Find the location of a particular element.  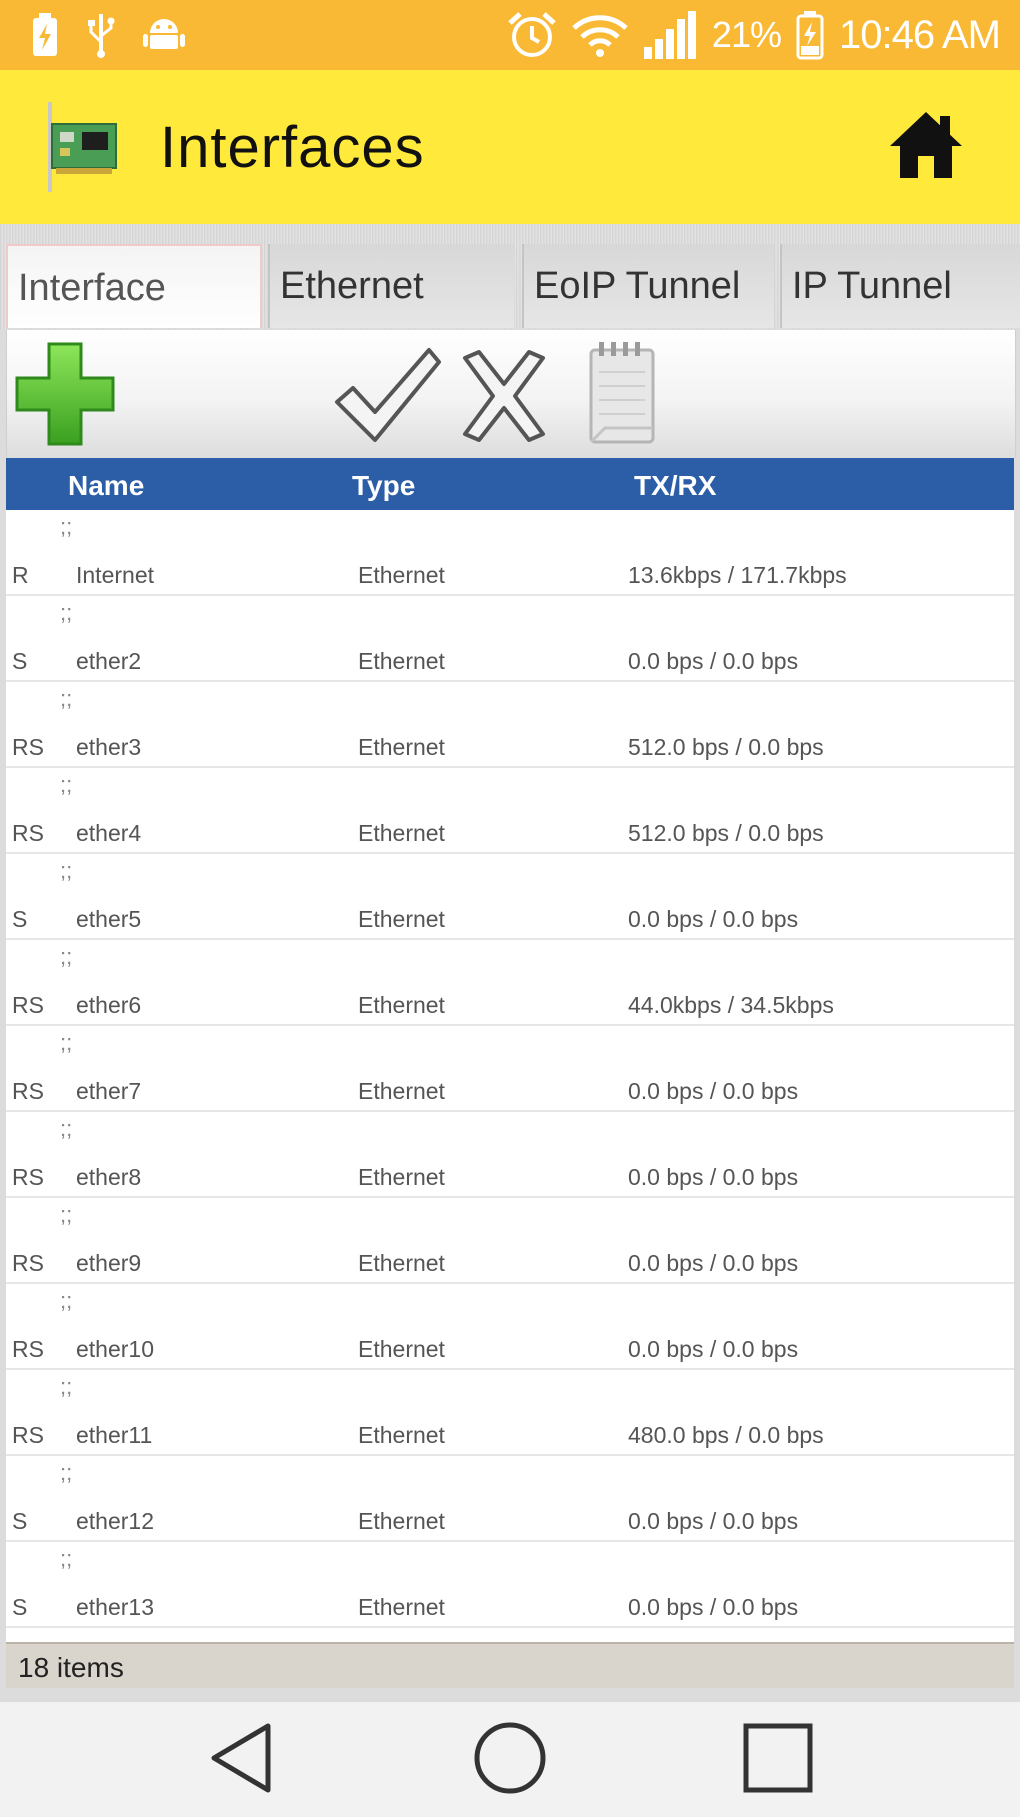

tab-label: IP Tunnel is located at coordinates (872, 286).